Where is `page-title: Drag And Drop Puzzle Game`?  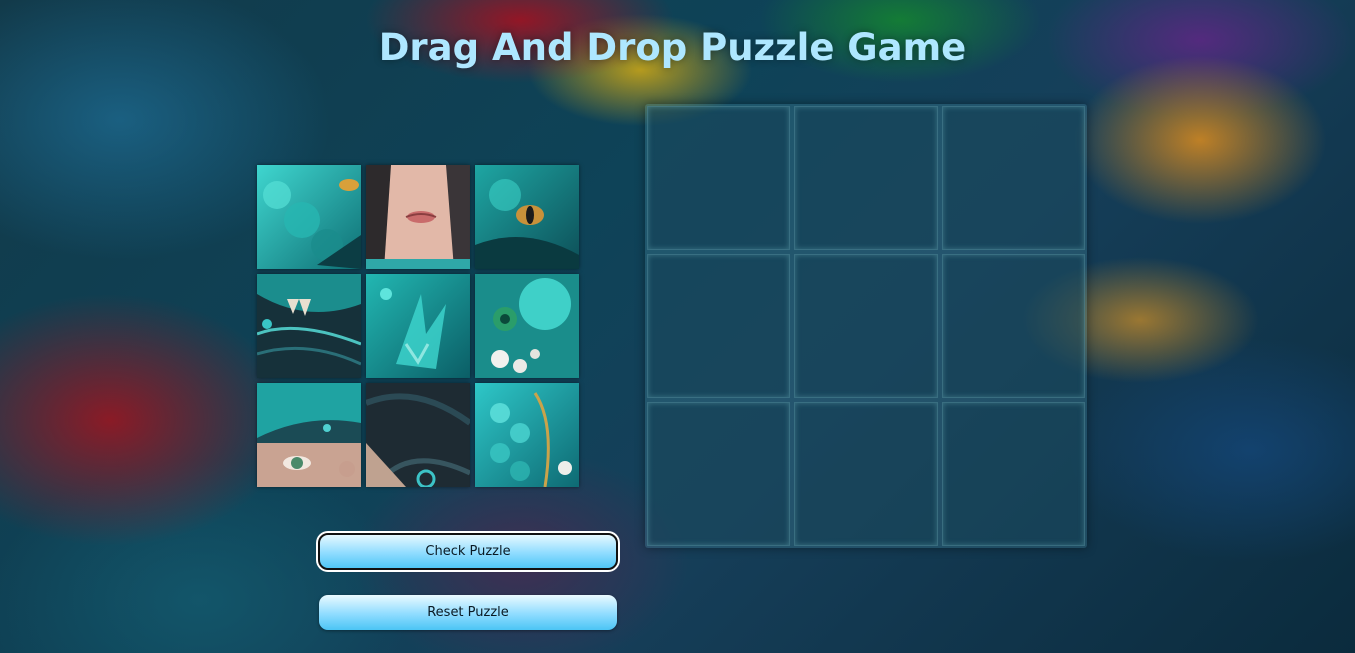
page-title: Drag And Drop Puzzle Game is located at coordinates (672, 47).